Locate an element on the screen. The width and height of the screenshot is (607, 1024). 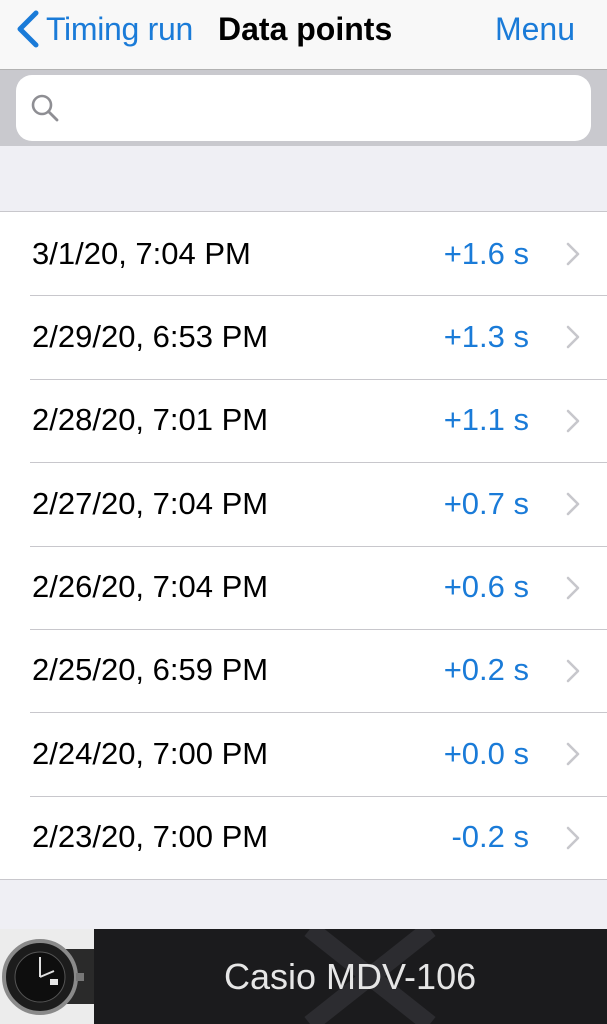
back-button-label: Timing run is located at coordinates (119, 28).